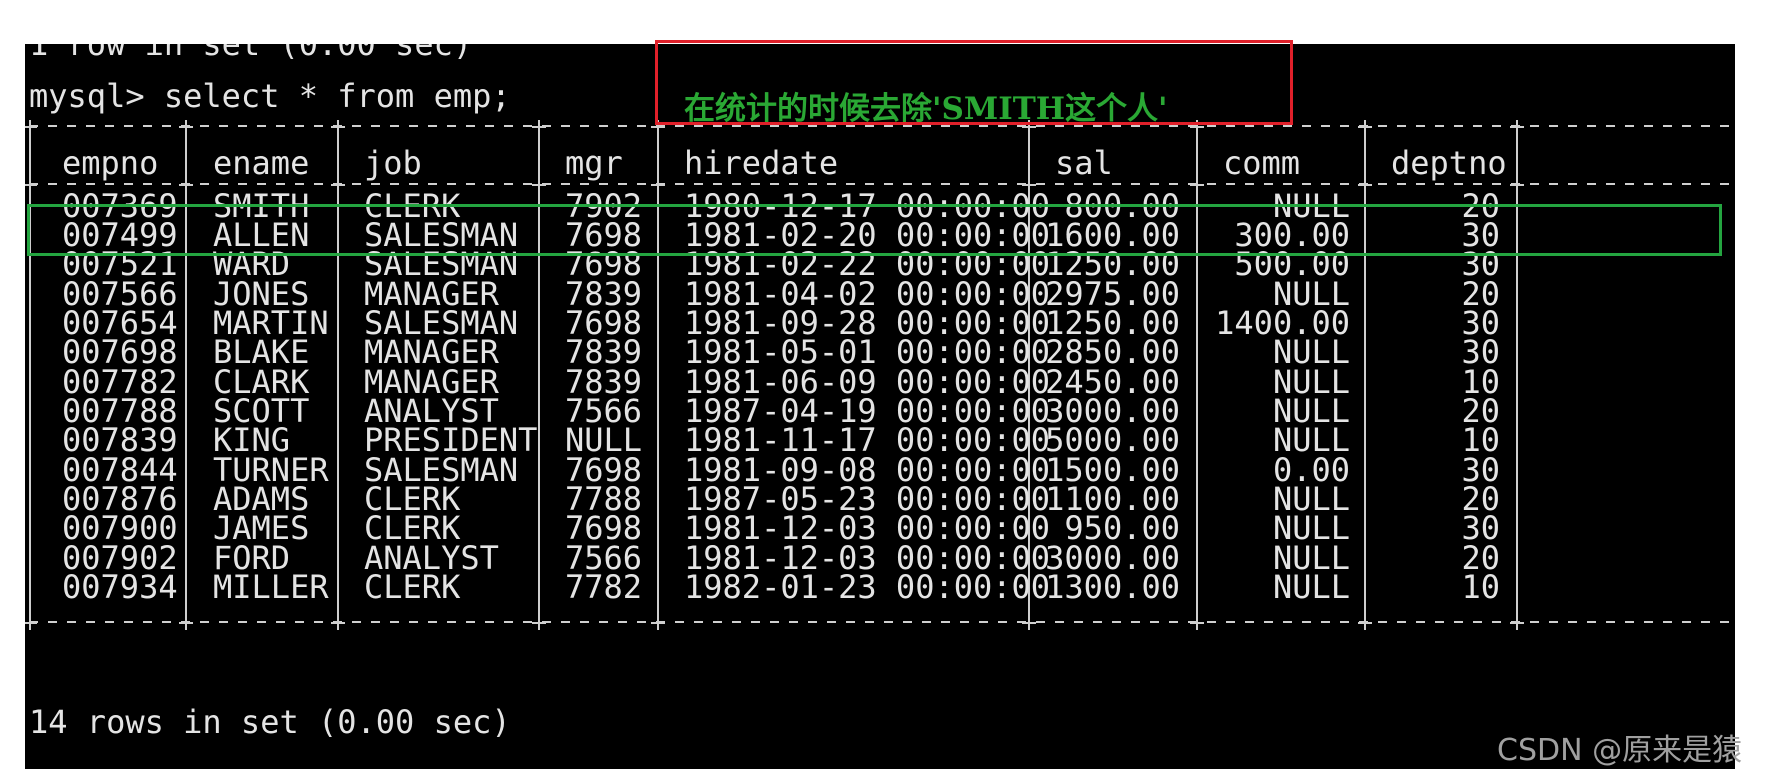 The height and width of the screenshot is (779, 1769). What do you see at coordinates (271, 587) in the screenshot?
I see `cell-ename: MILLER` at bounding box center [271, 587].